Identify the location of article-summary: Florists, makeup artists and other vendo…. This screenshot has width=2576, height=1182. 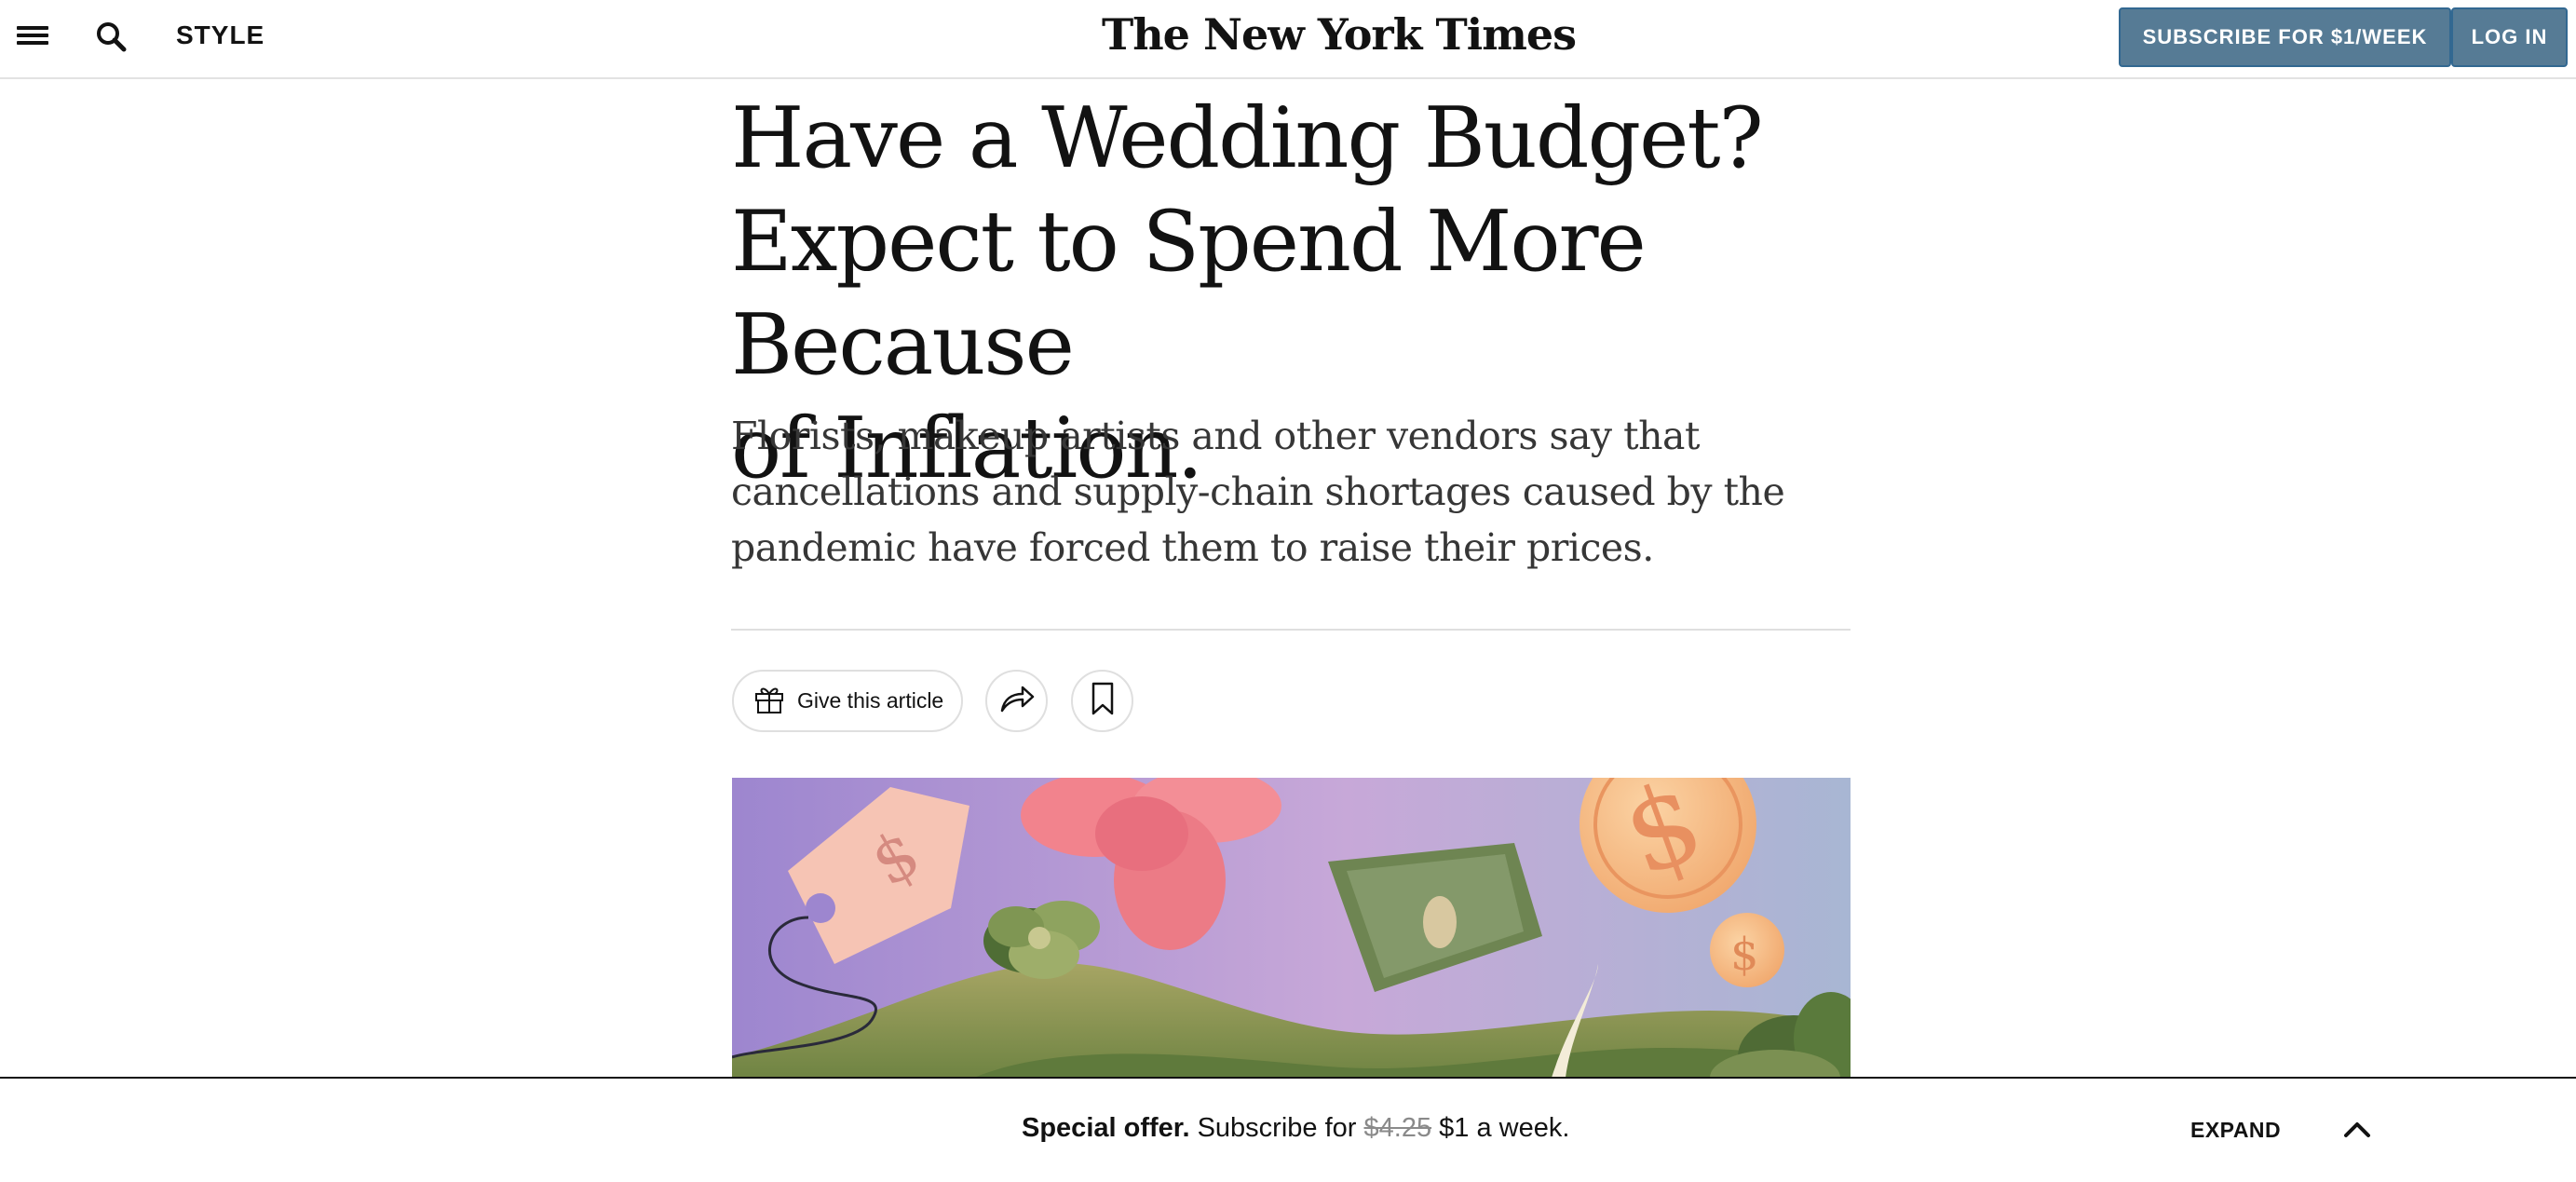
(1258, 492).